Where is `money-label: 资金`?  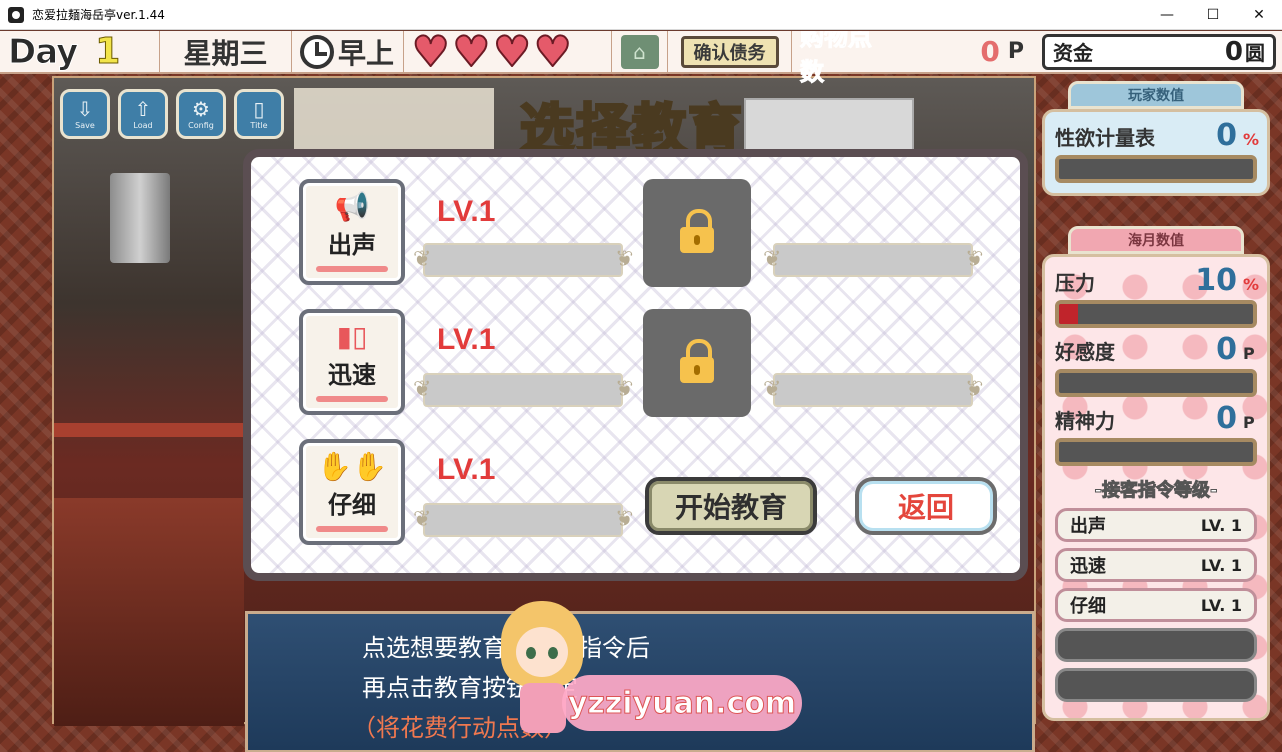 money-label: 资金 is located at coordinates (1073, 53).